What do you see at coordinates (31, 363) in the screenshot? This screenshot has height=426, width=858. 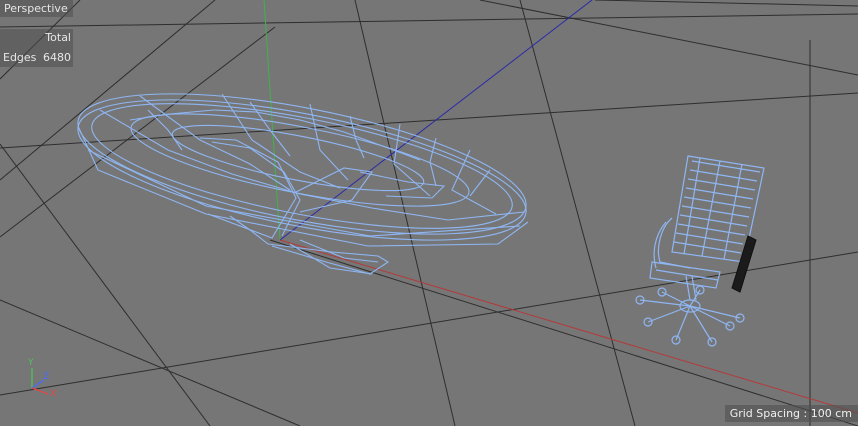 I see `axis-y-label: Y` at bounding box center [31, 363].